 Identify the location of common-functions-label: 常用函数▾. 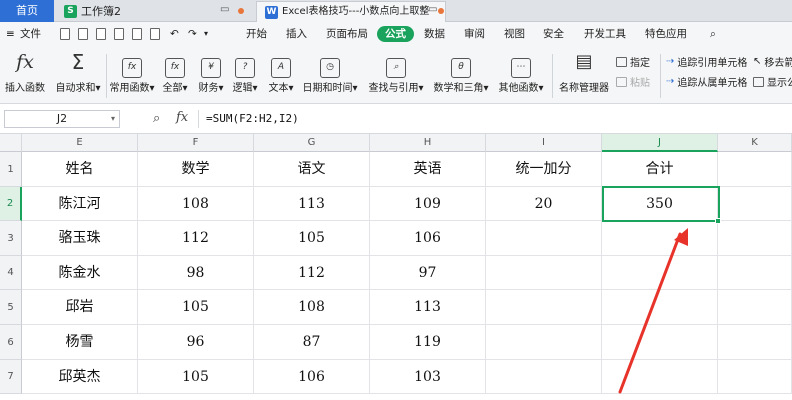
(132, 88).